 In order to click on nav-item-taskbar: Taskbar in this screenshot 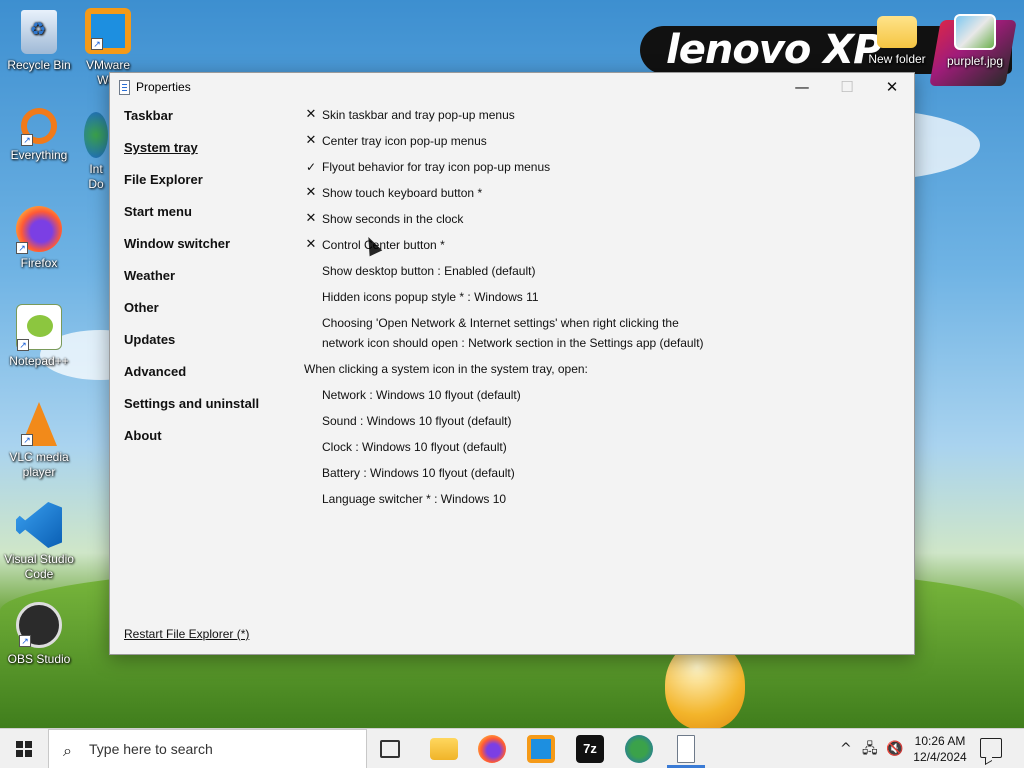, I will do `click(209, 123)`.